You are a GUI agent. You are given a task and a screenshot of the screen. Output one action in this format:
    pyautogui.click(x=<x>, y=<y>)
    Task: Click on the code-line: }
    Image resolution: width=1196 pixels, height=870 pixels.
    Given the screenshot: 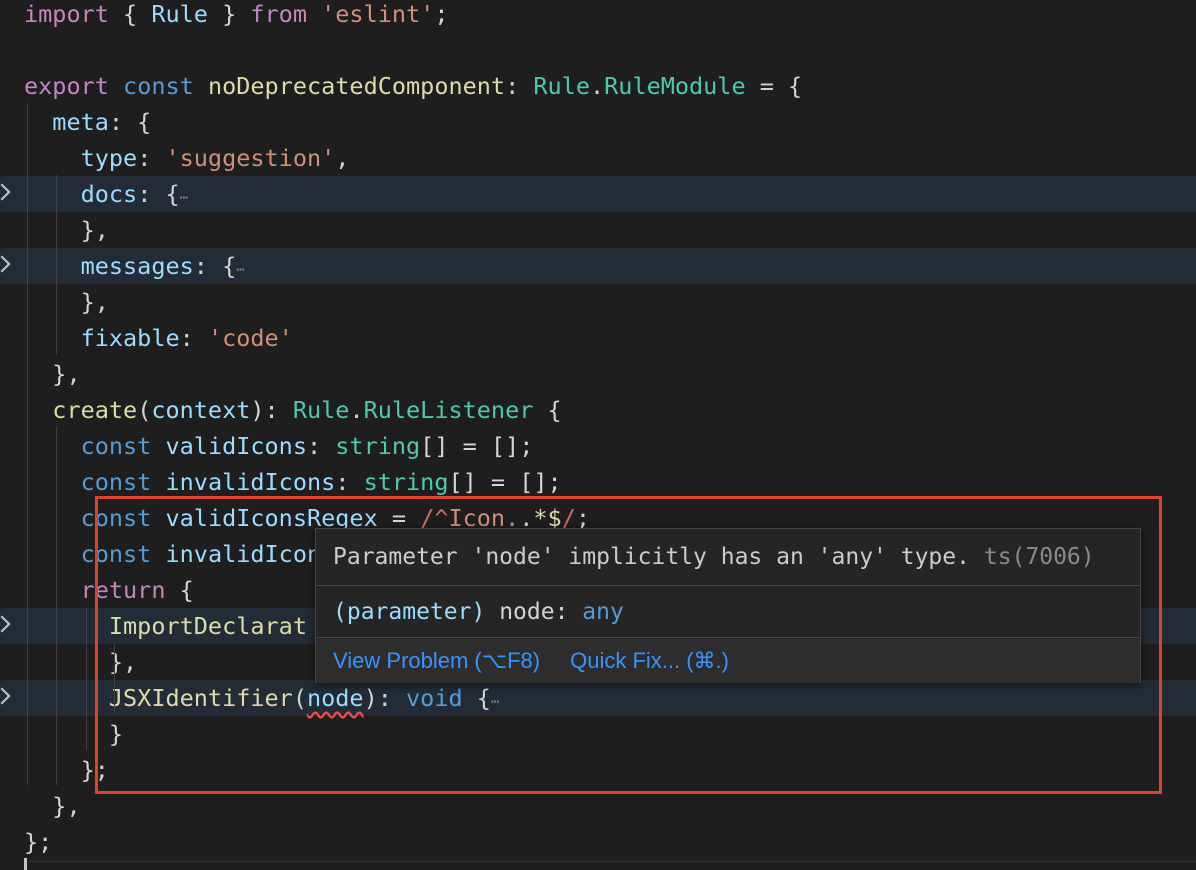 What is the action you would take?
    pyautogui.click(x=598, y=734)
    